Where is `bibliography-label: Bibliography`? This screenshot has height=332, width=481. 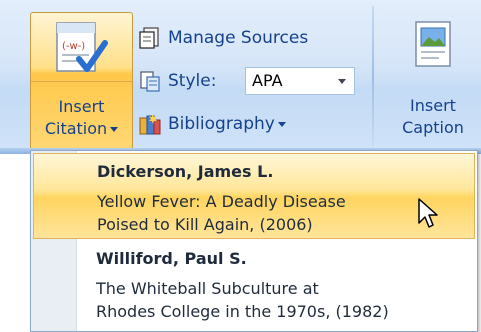
bibliography-label: Bibliography is located at coordinates (221, 124).